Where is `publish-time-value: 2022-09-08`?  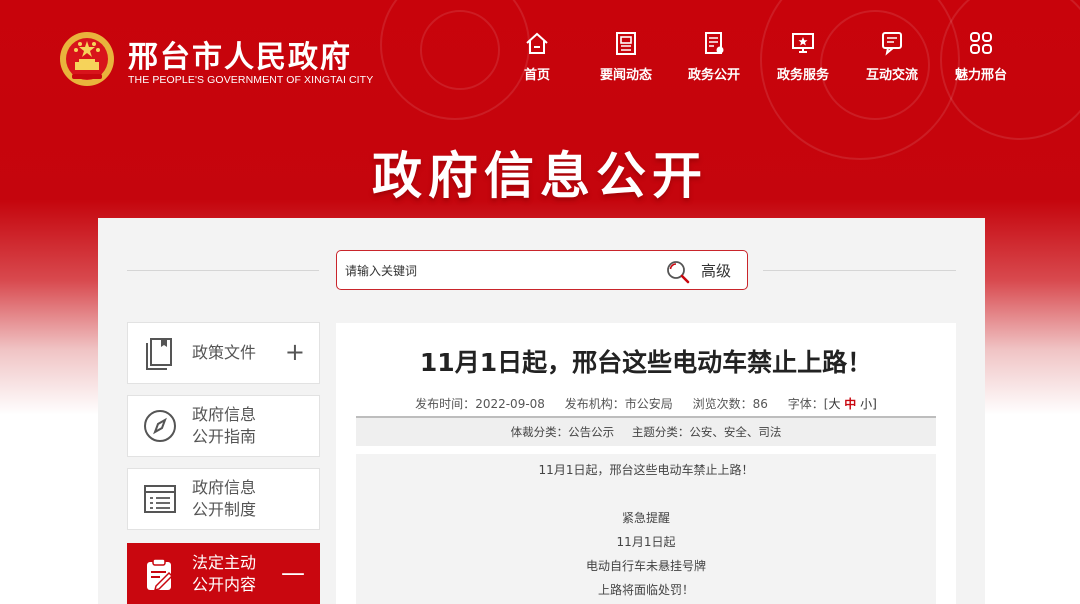 publish-time-value: 2022-09-08 is located at coordinates (510, 404).